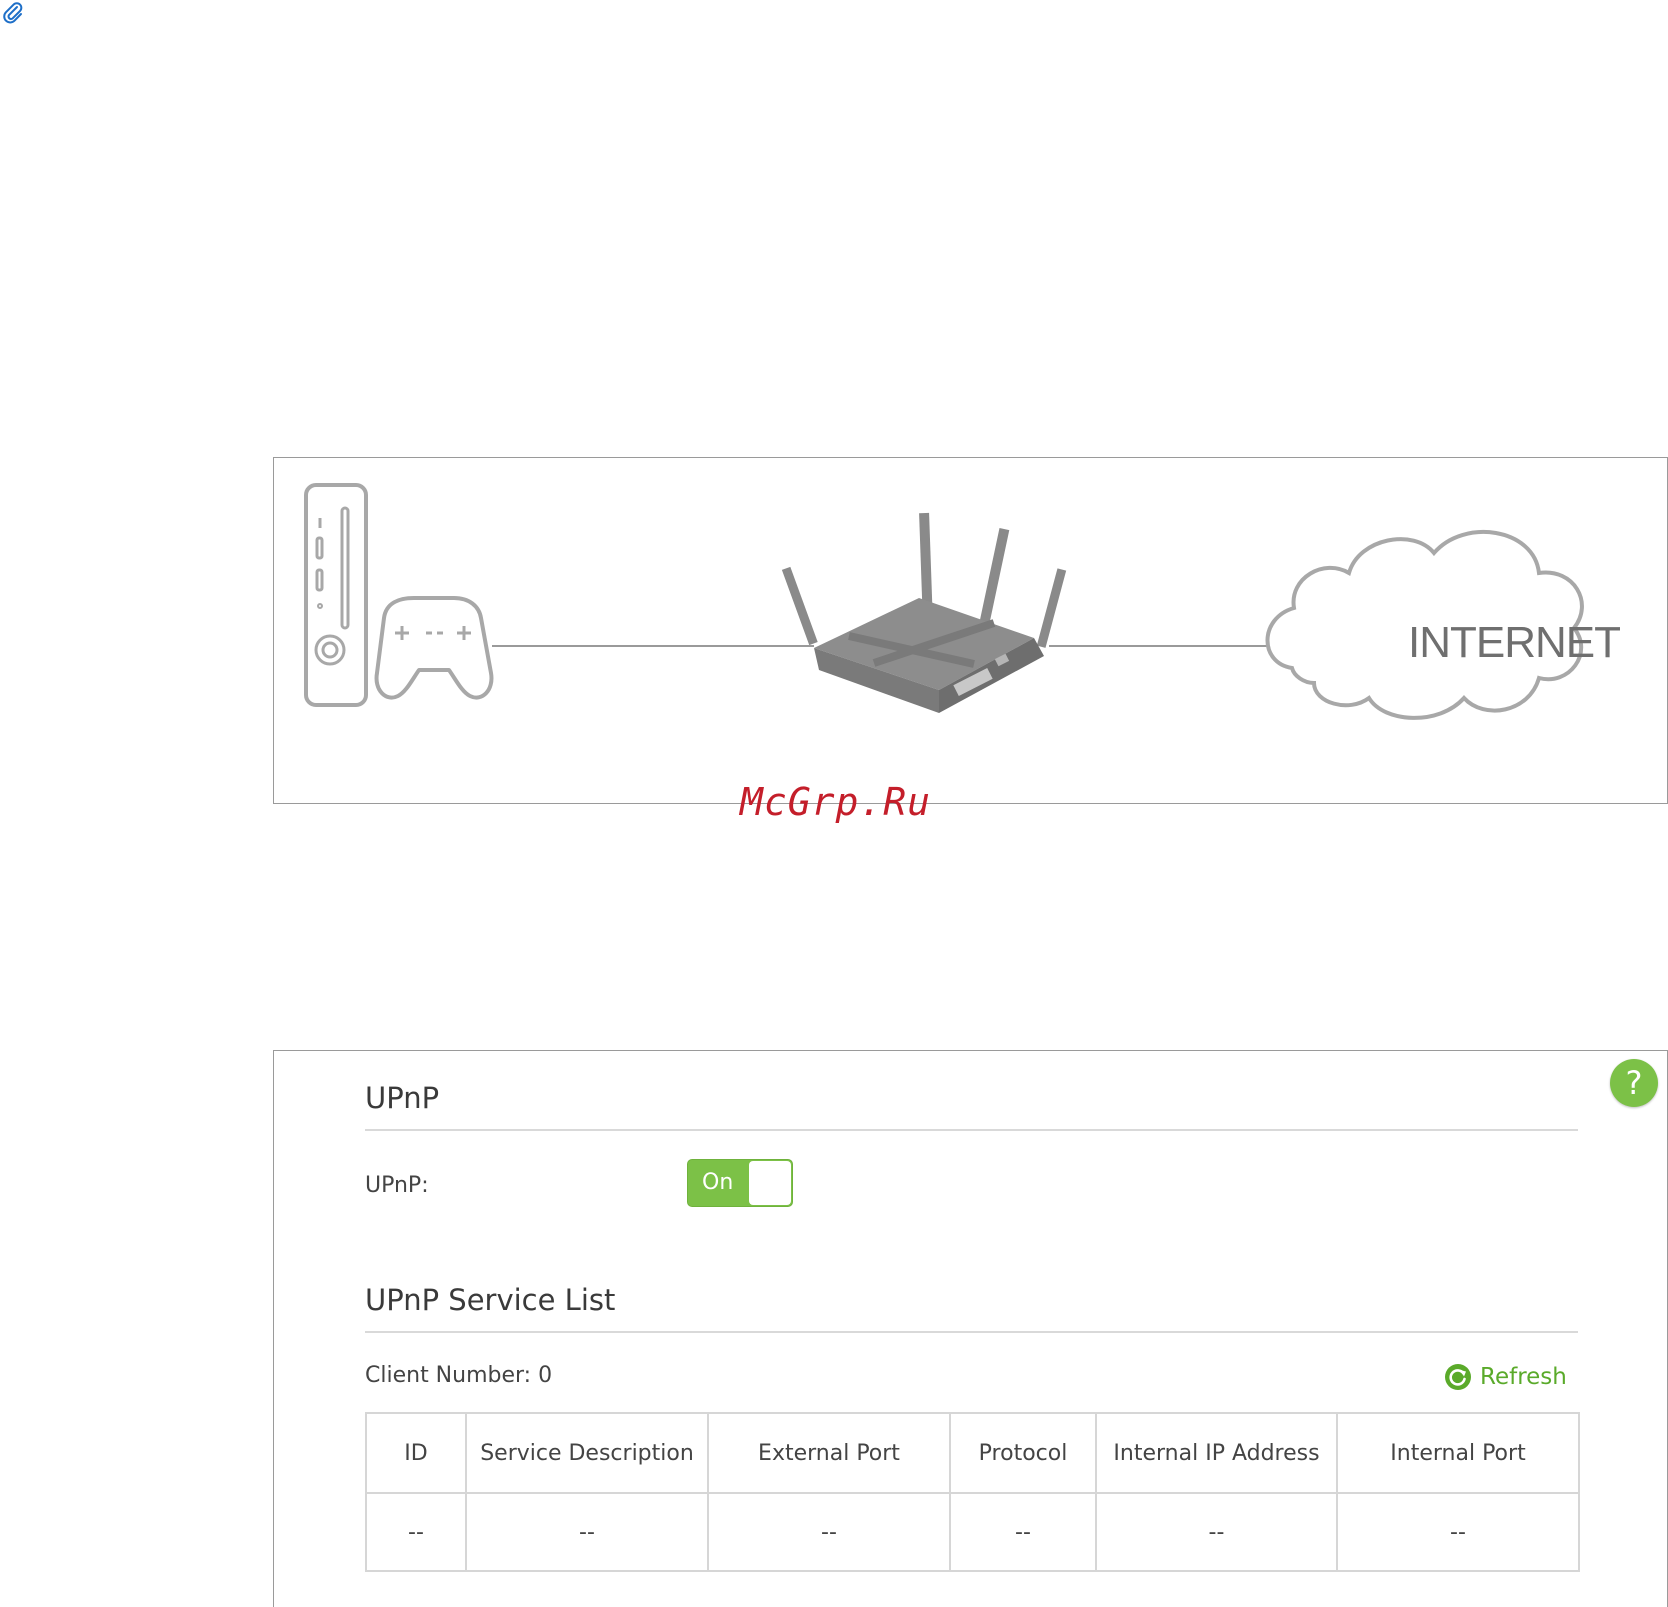 This screenshot has width=1668, height=1607. Describe the element at coordinates (1458, 1532) in the screenshot. I see `cell-internal-port: --` at that location.